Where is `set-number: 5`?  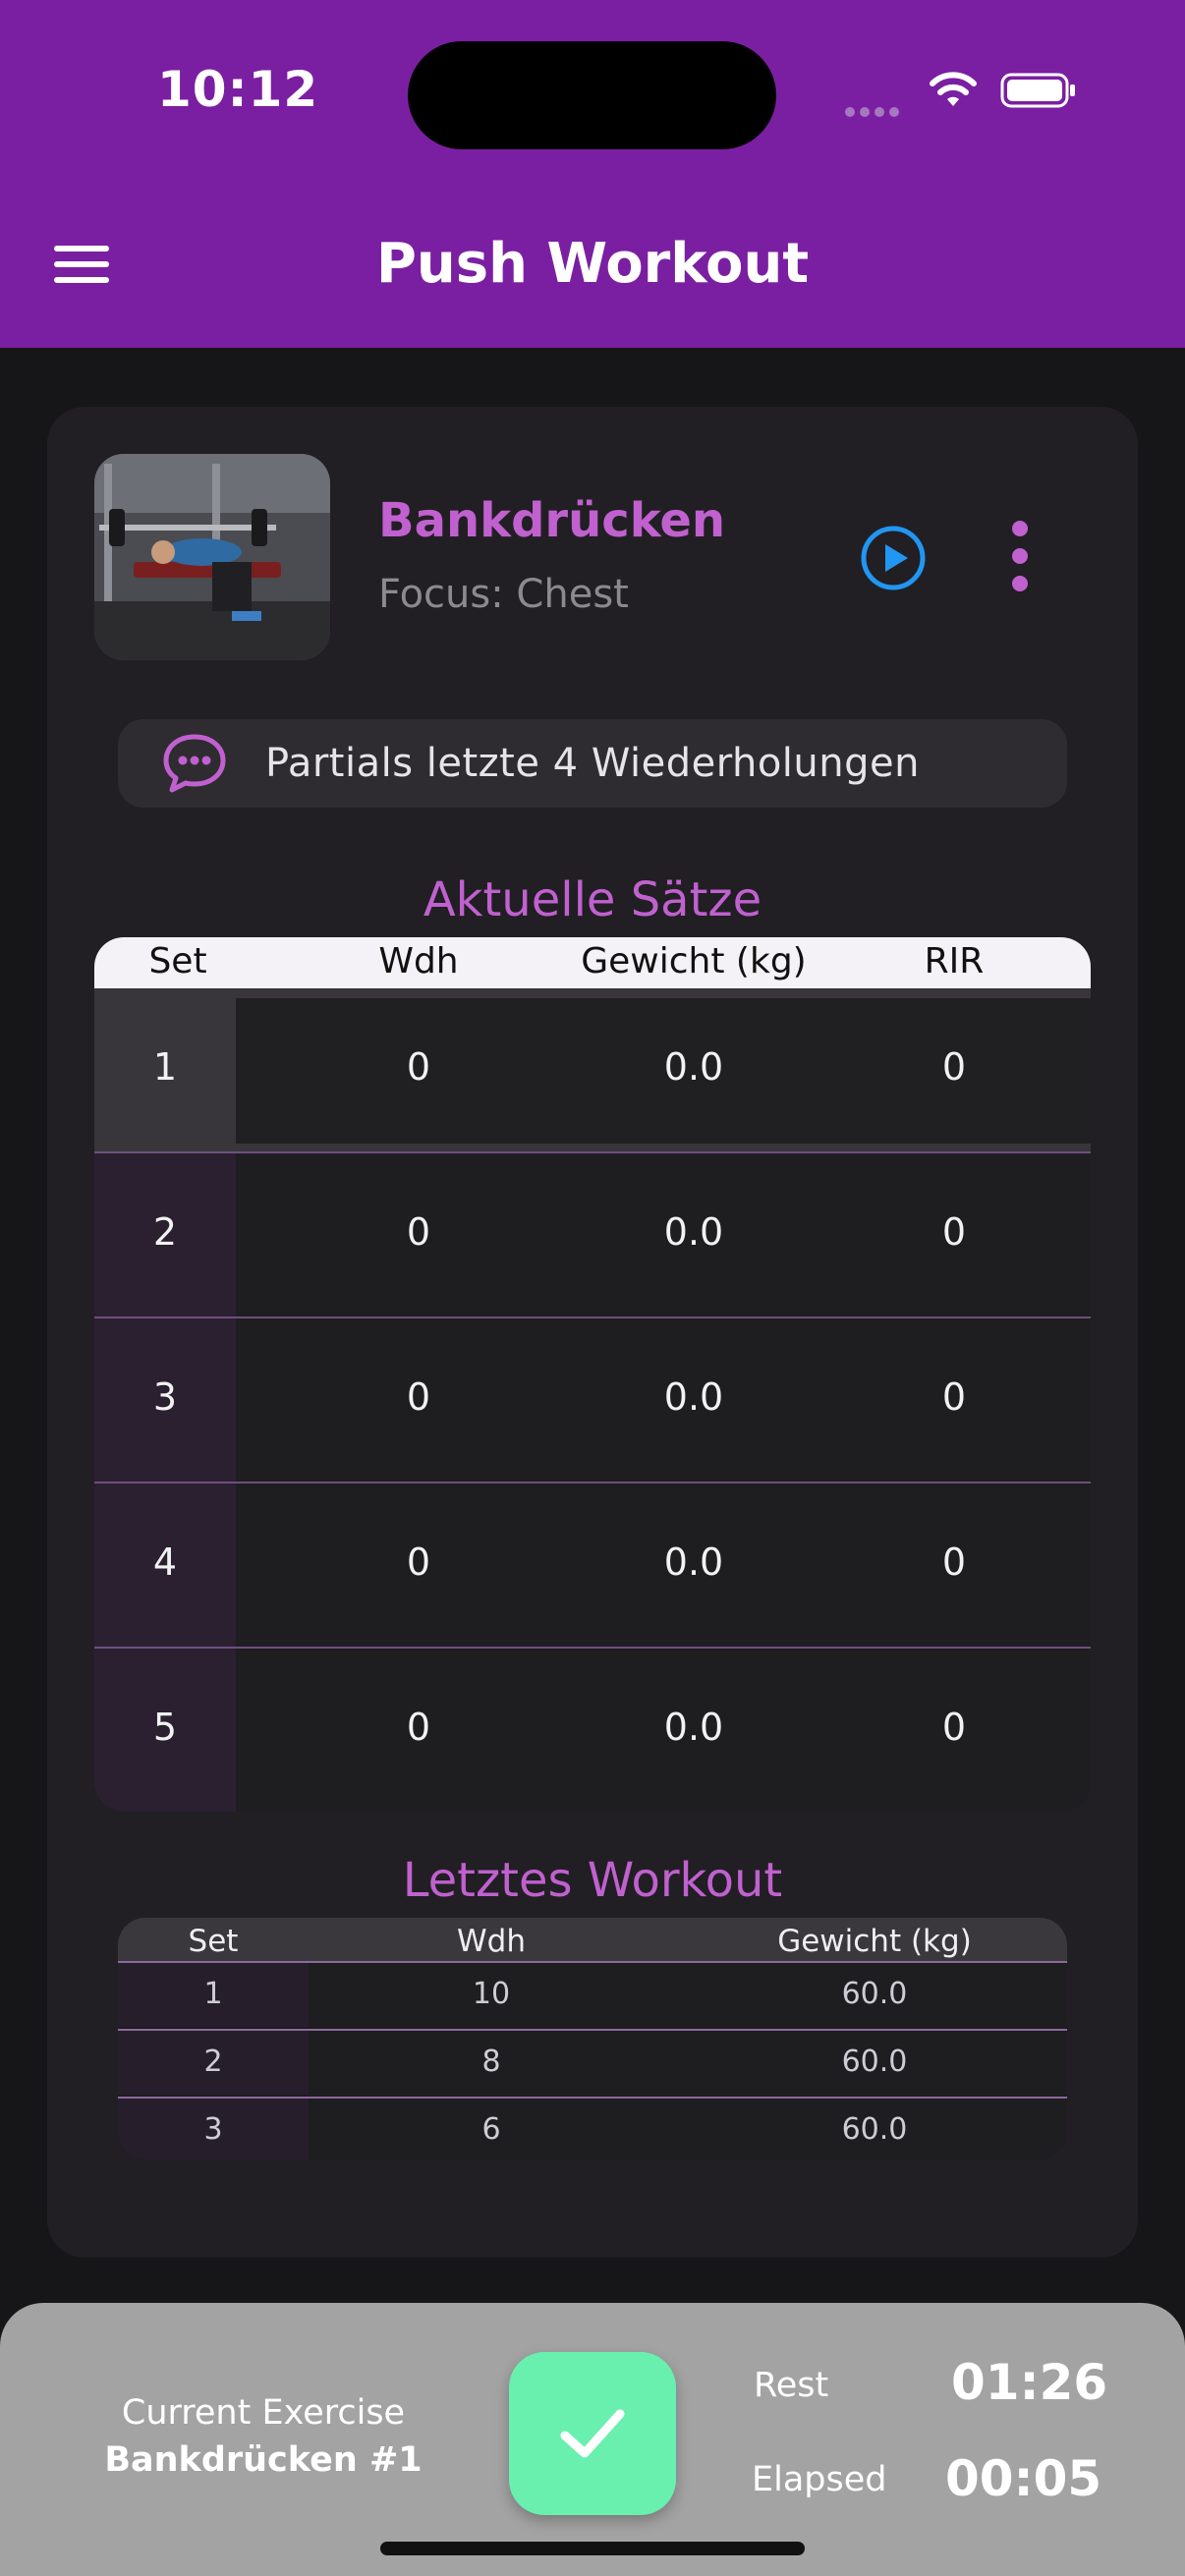 set-number: 5 is located at coordinates (165, 1727).